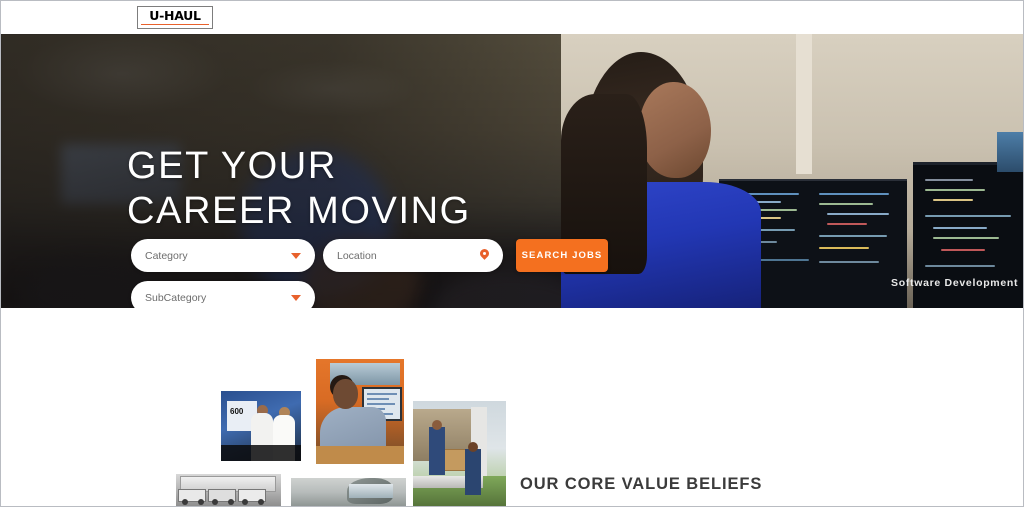 This screenshot has height=507, width=1024. I want to click on core-values-heading: OUR CORE VALUE BELIEFS, so click(641, 484).